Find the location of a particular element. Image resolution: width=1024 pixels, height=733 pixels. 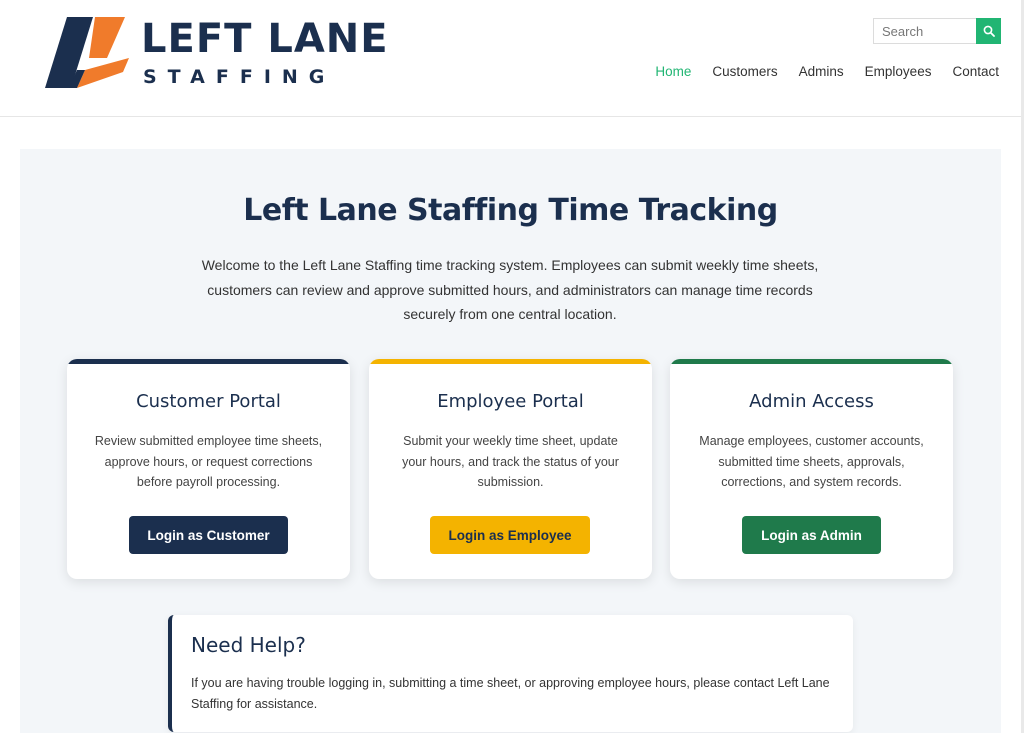

search-input is located at coordinates (924, 31).